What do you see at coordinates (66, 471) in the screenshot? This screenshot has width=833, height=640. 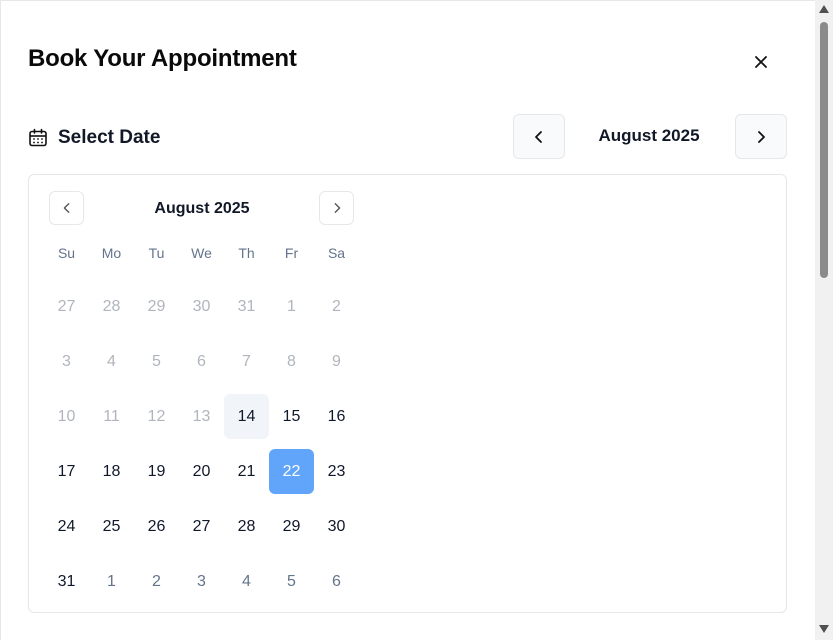 I see `calendar-day: 17` at bounding box center [66, 471].